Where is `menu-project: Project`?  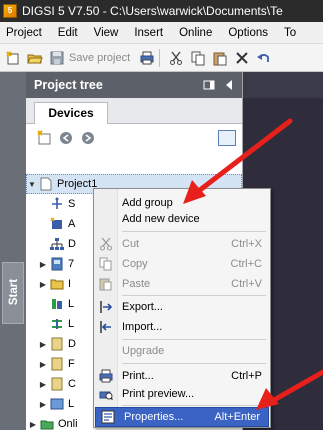 menu-project: Project is located at coordinates (25, 33).